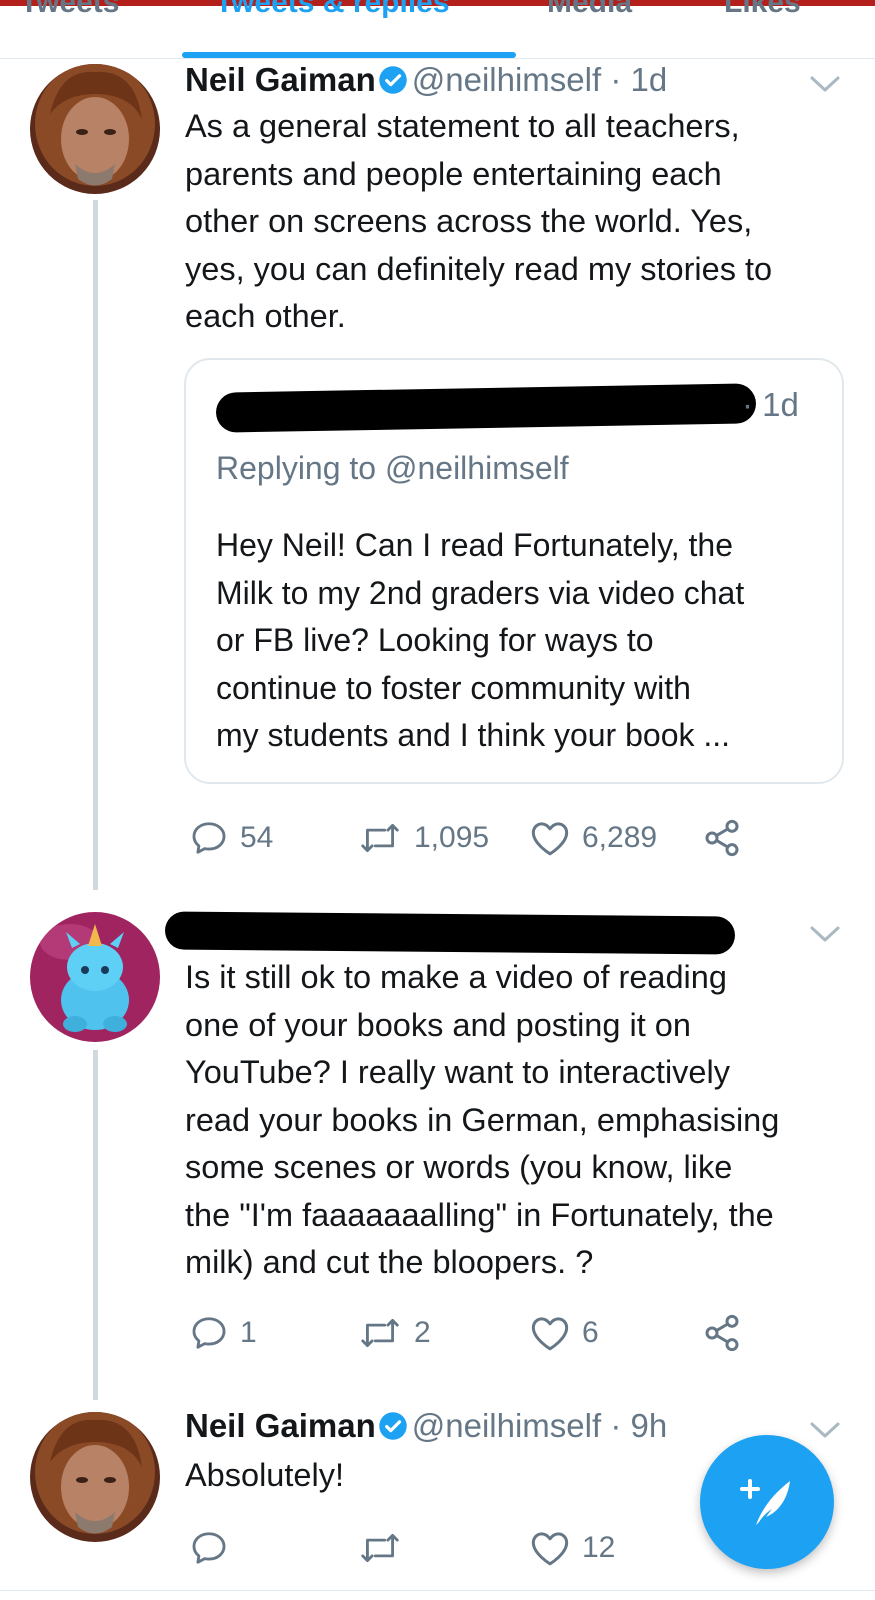 The image size is (875, 1600). I want to click on tweet-text-line: parents and people entertaining each, so click(453, 173).